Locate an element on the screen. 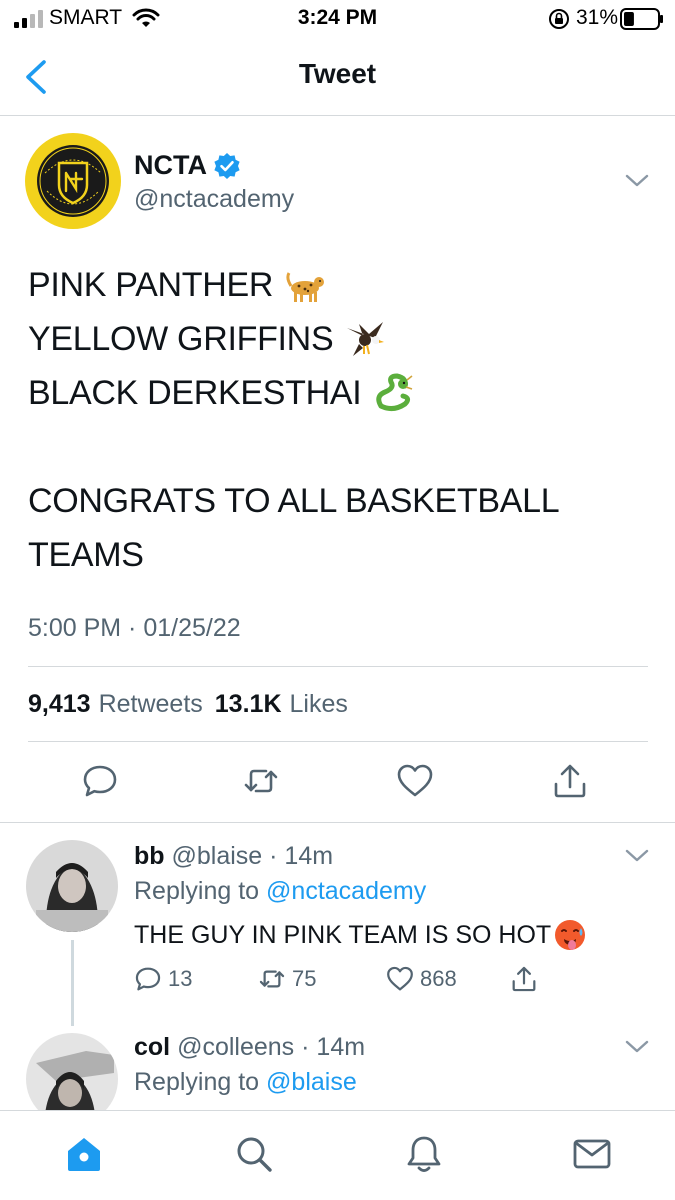 This screenshot has height=1200, width=675. replying-to: Replying to @blaise is located at coordinates (245, 1082).